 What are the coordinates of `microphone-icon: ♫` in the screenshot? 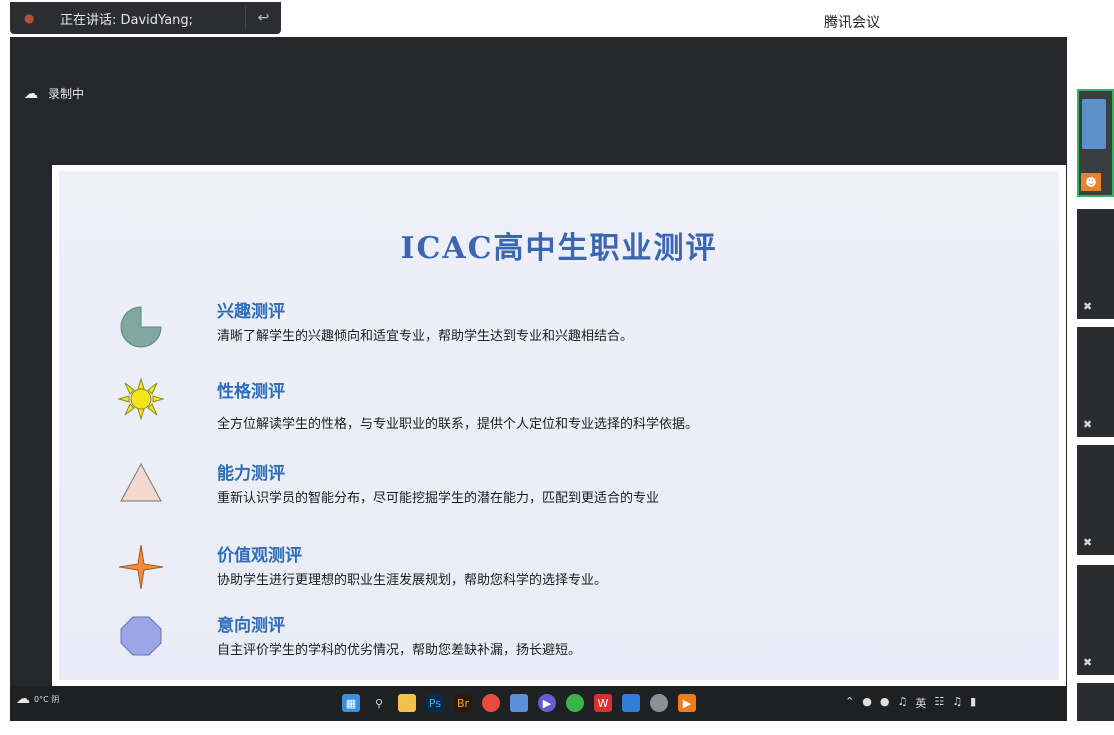 It's located at (902, 703).